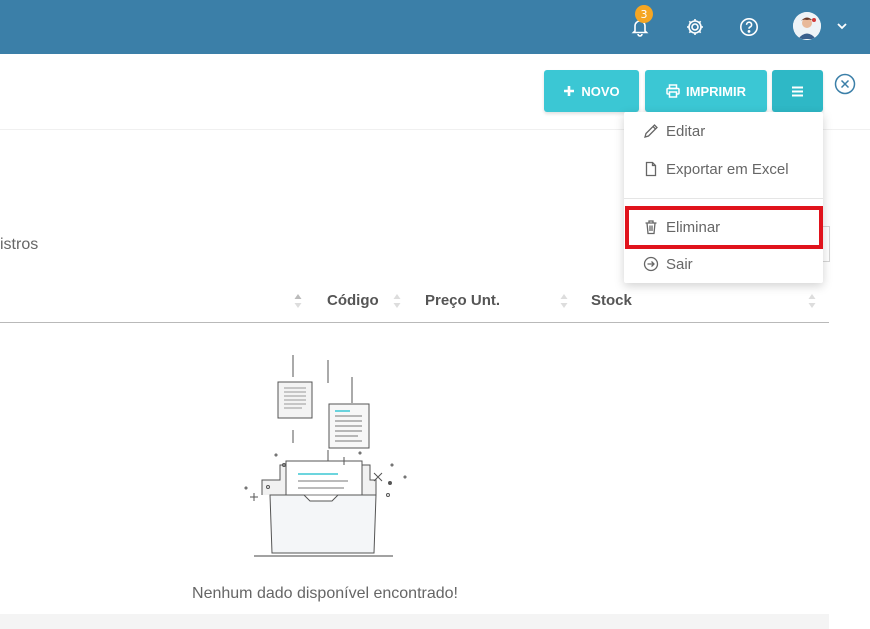 This screenshot has width=870, height=629. Describe the element at coordinates (716, 91) in the screenshot. I see `print-button-label: IMPRIMIR` at that location.